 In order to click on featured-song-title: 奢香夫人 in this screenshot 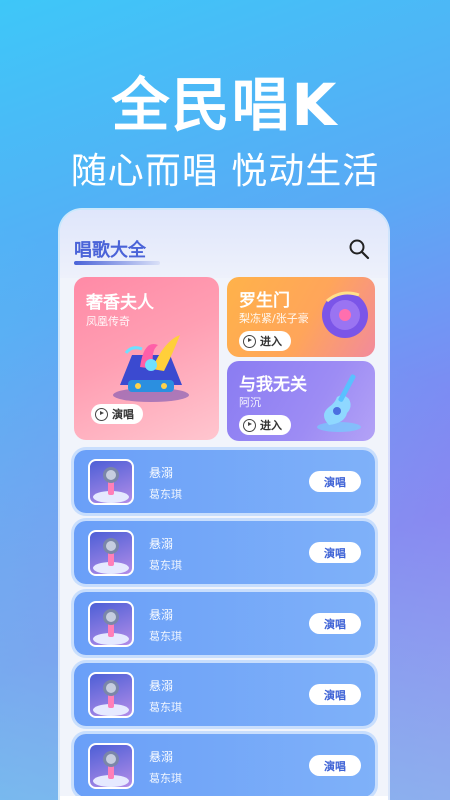, I will do `click(120, 303)`.